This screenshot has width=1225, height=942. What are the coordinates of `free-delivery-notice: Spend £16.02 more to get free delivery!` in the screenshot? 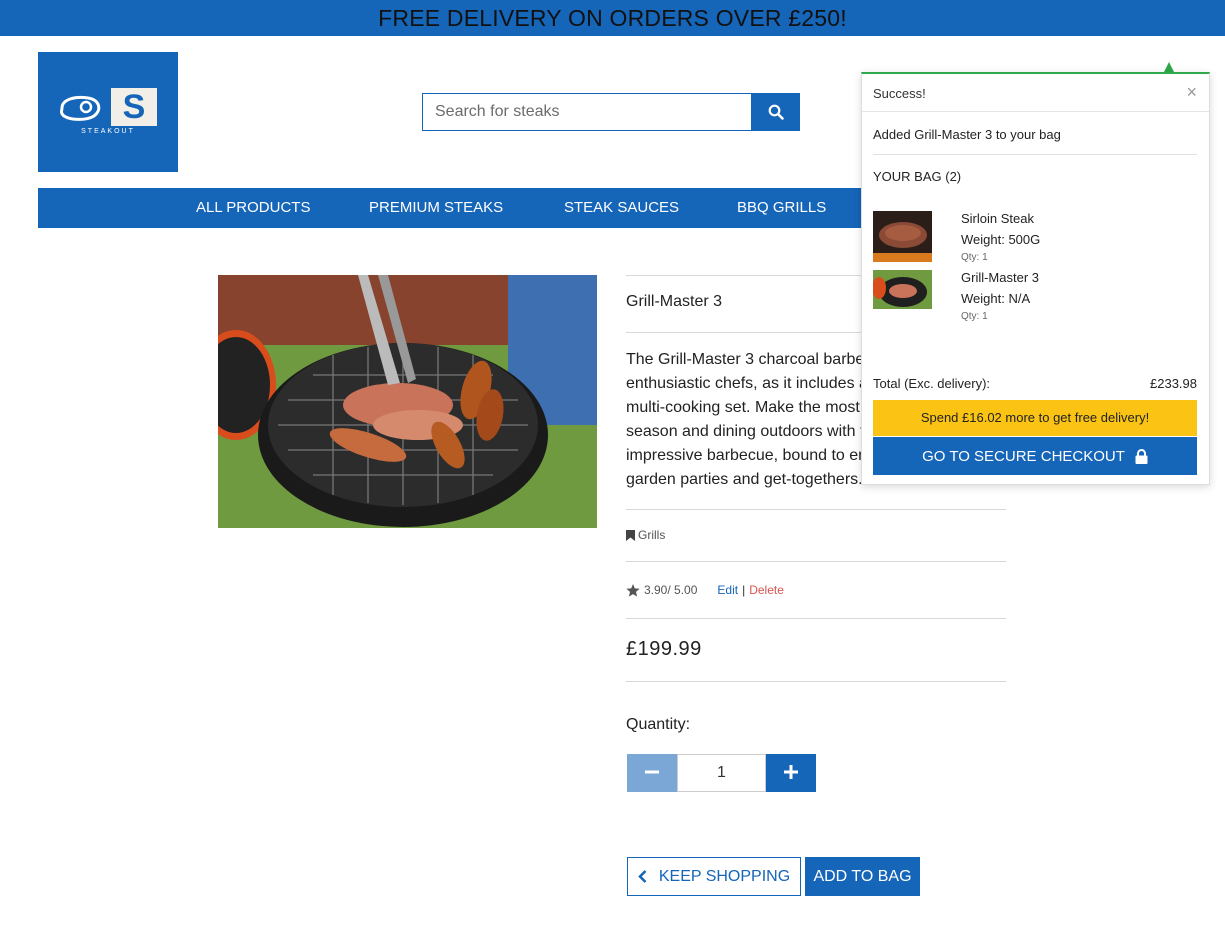 It's located at (1035, 418).